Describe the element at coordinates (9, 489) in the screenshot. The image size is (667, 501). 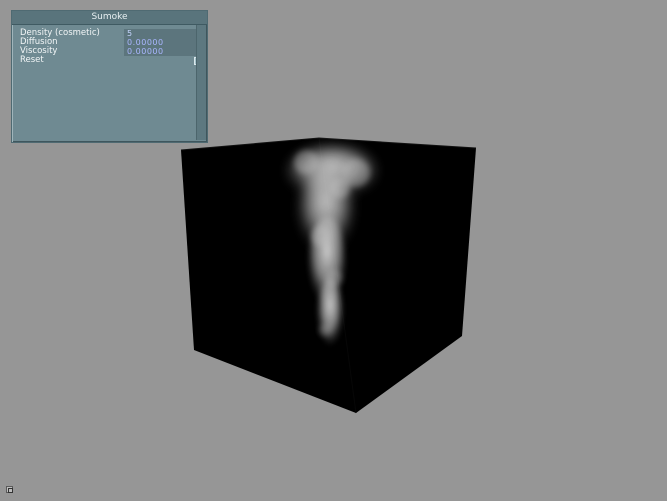
I see `window-resize-icon` at that location.